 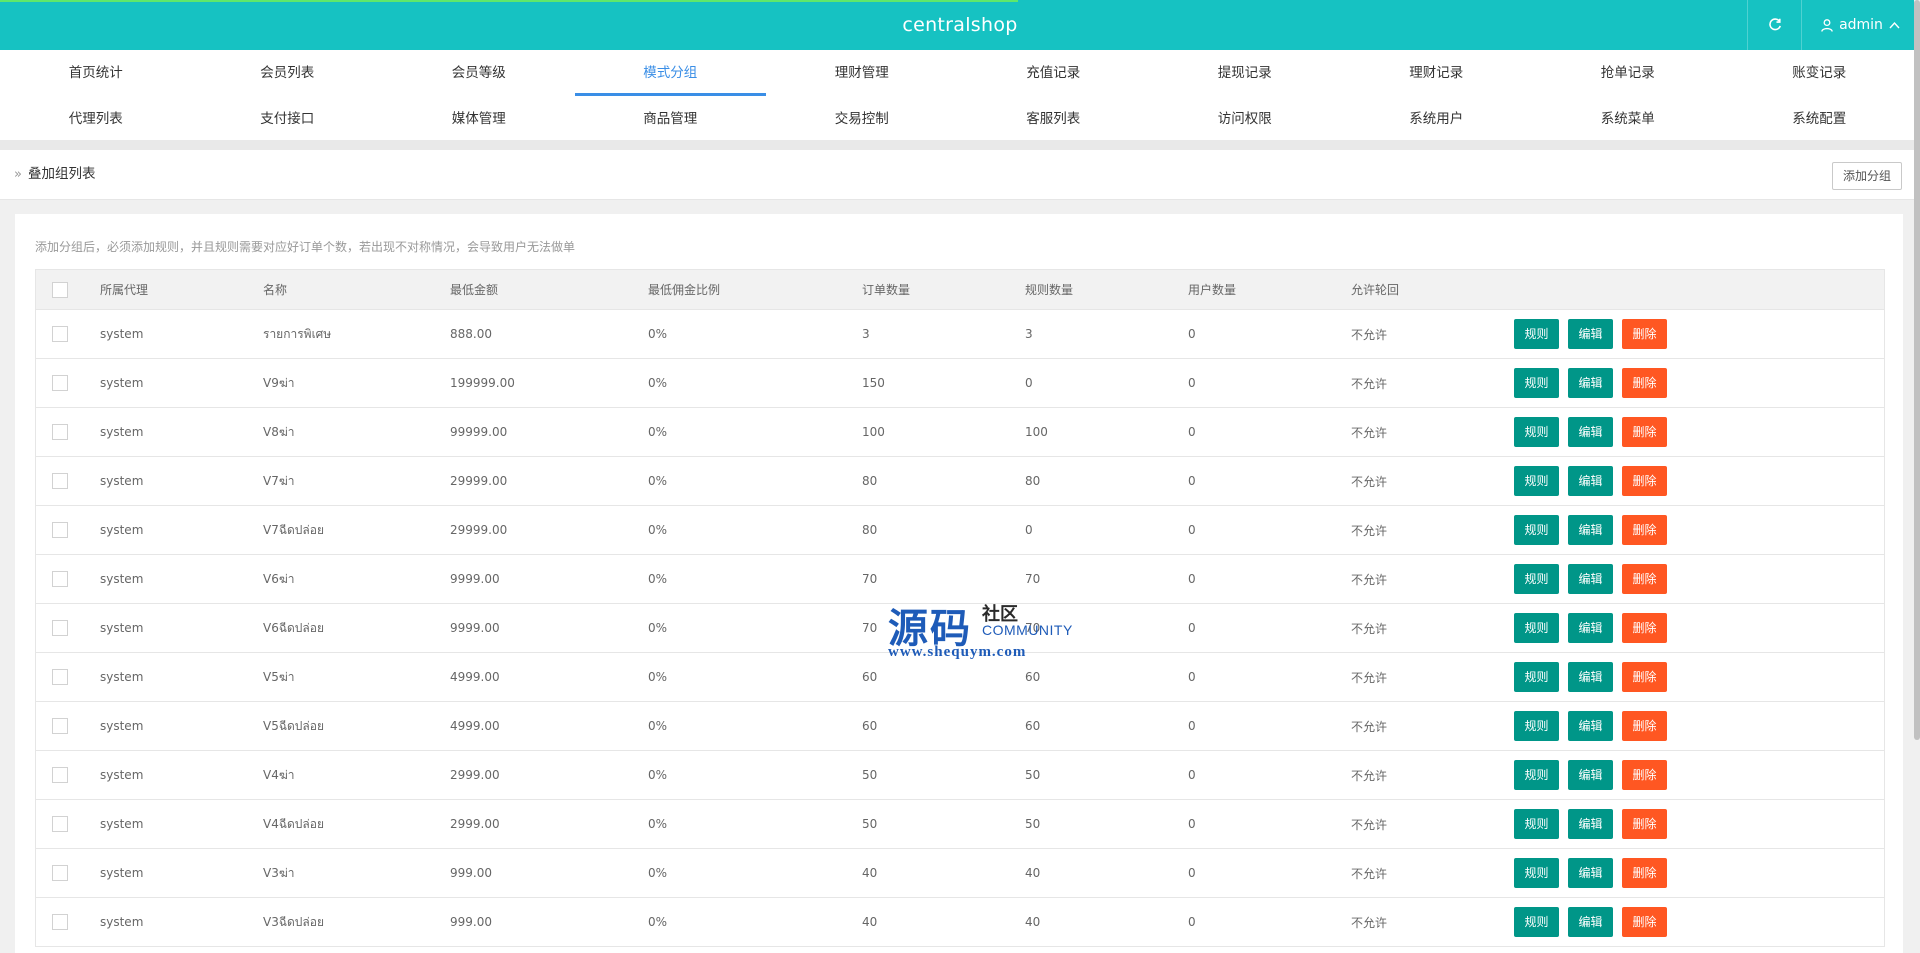 I want to click on table-row: system V6ฉีดปล่อย 9999.00 0% 70 70 0 不允许 规则 编辑 删除, so click(x=960, y=628).